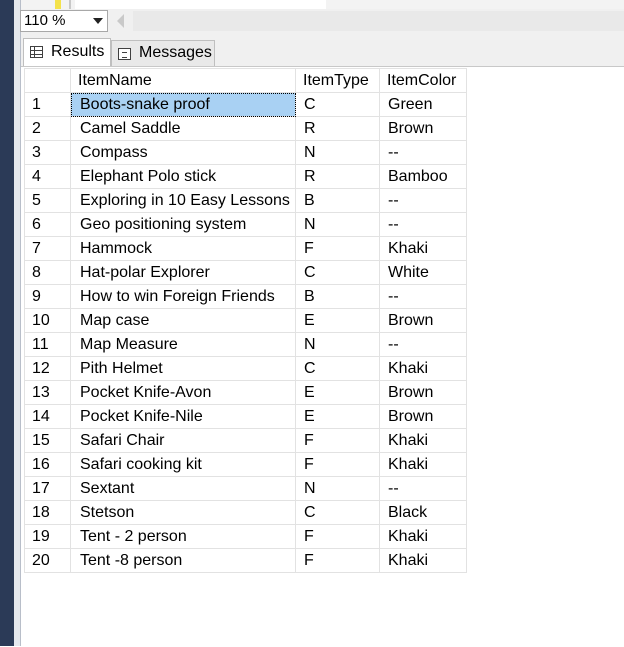  I want to click on row-number: 11, so click(47, 344).